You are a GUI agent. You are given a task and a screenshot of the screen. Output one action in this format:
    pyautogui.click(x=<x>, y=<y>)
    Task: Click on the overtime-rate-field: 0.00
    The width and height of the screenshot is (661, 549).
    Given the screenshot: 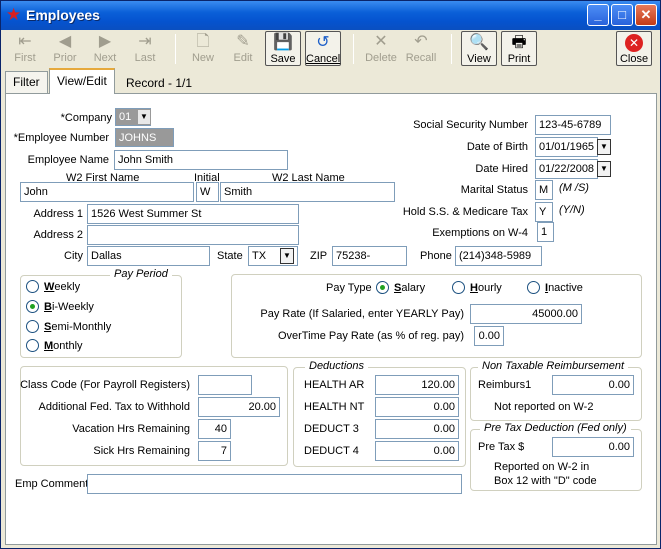 What is the action you would take?
    pyautogui.click(x=489, y=336)
    